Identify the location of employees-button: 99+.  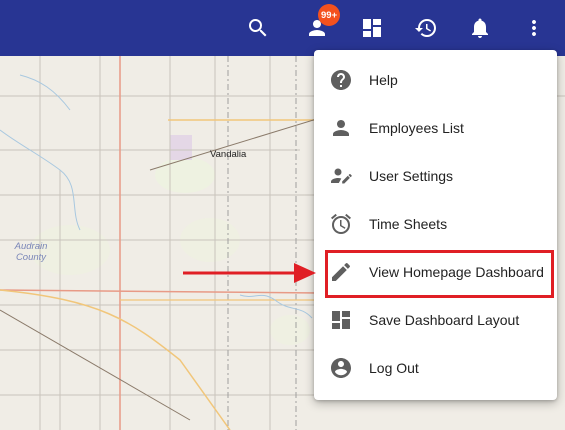
(319, 26).